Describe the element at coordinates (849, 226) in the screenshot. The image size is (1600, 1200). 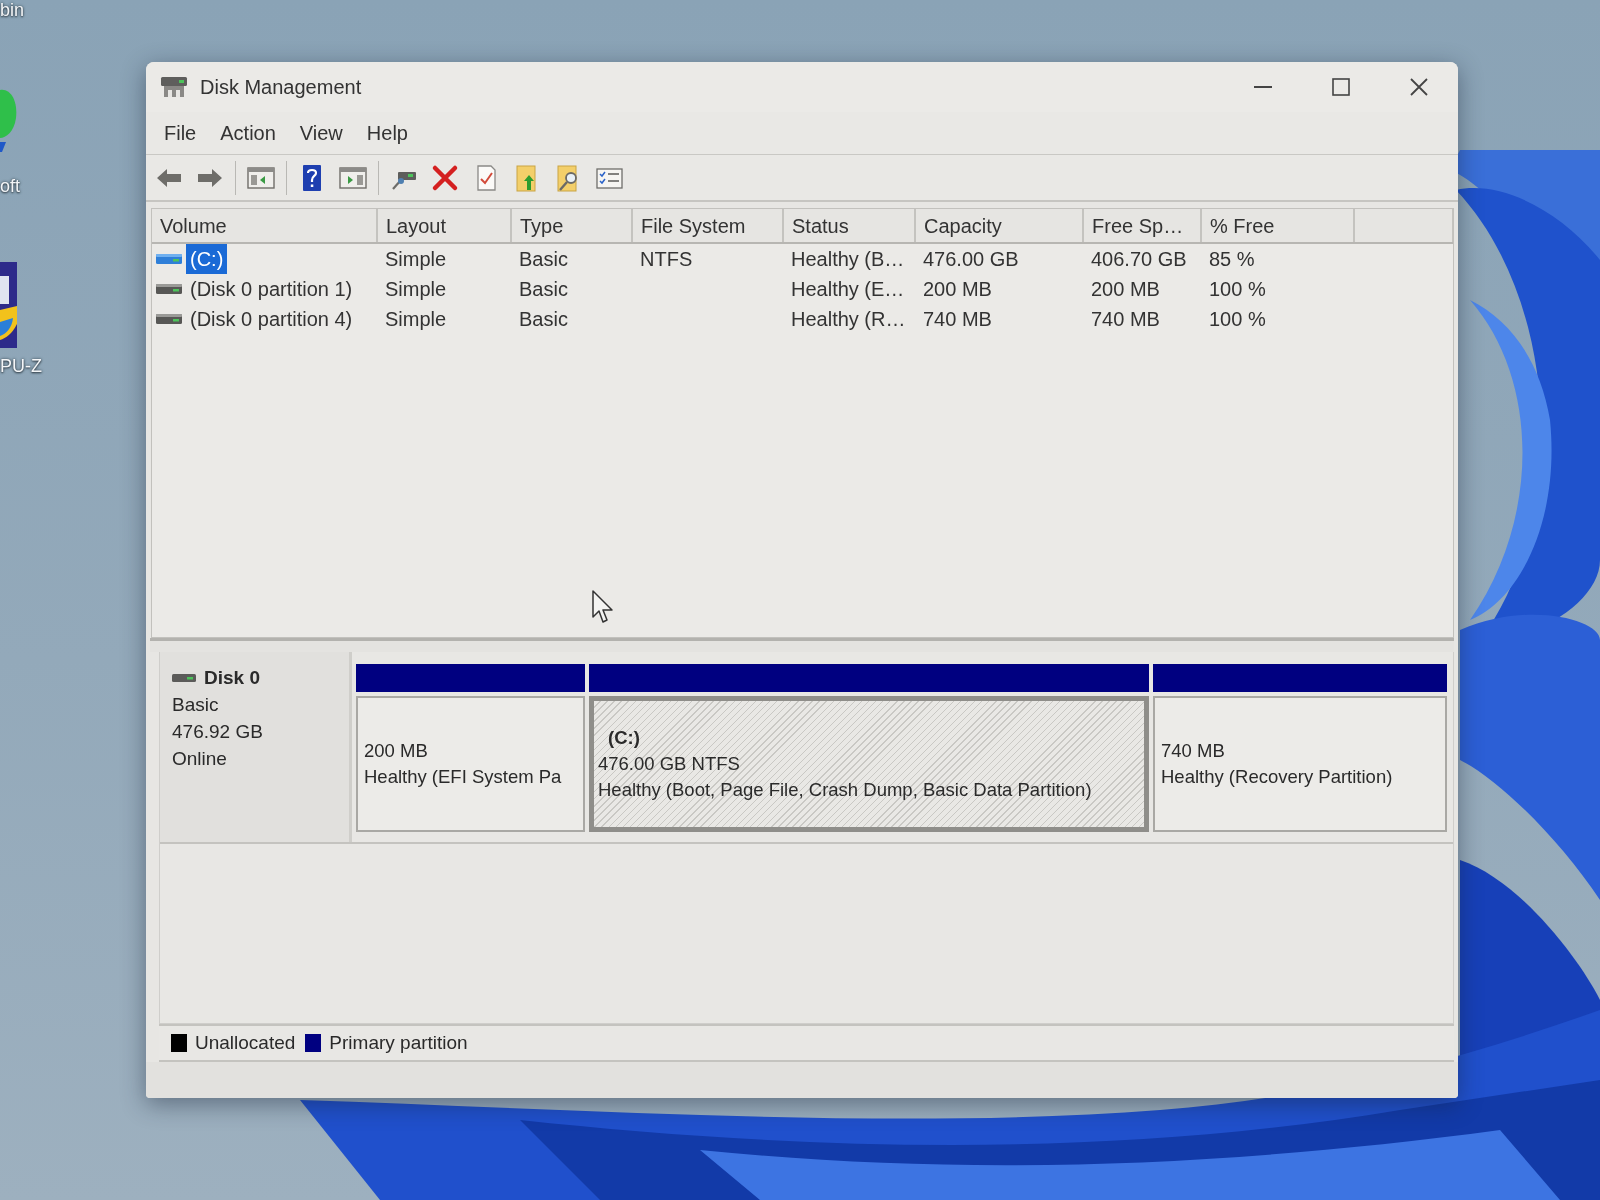
I see `column-header: Status` at that location.